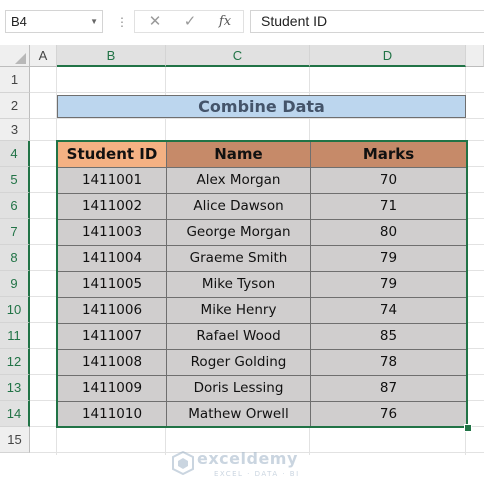  I want to click on column-header-d: D, so click(388, 56).